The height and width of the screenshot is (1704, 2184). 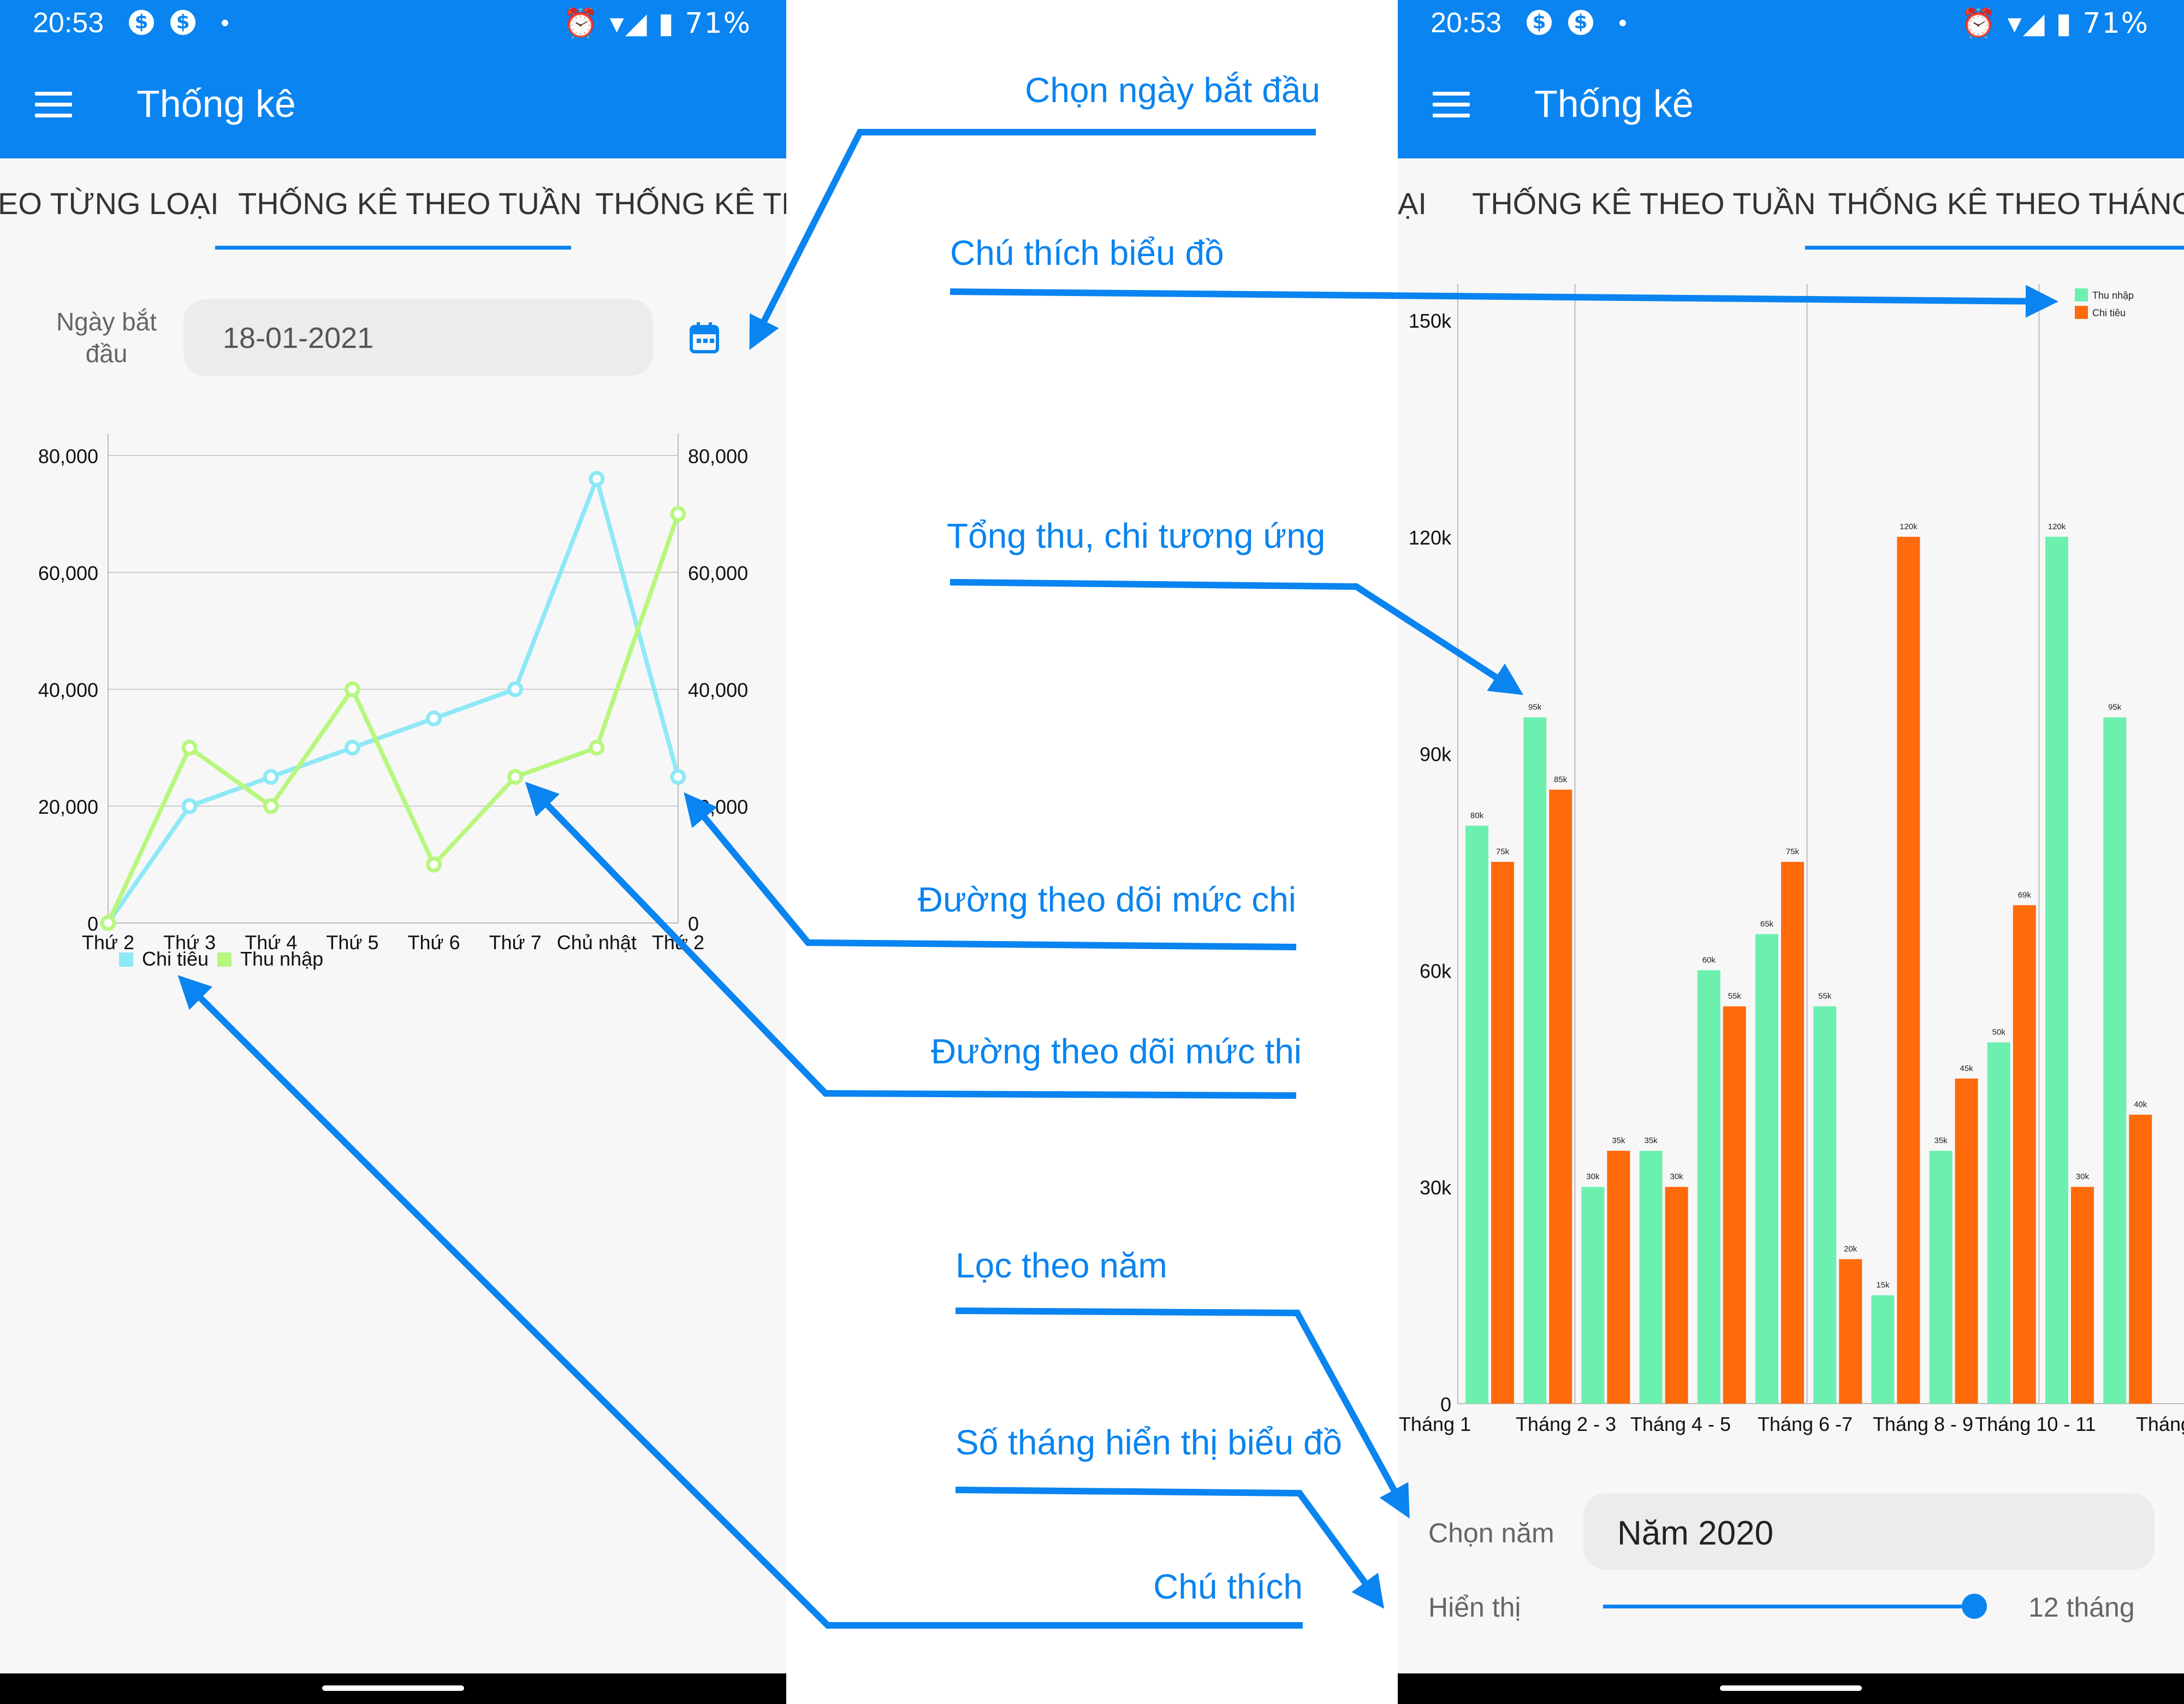 I want to click on annotation-totals: Tổng thu, chi tương ứng, so click(x=1136, y=535).